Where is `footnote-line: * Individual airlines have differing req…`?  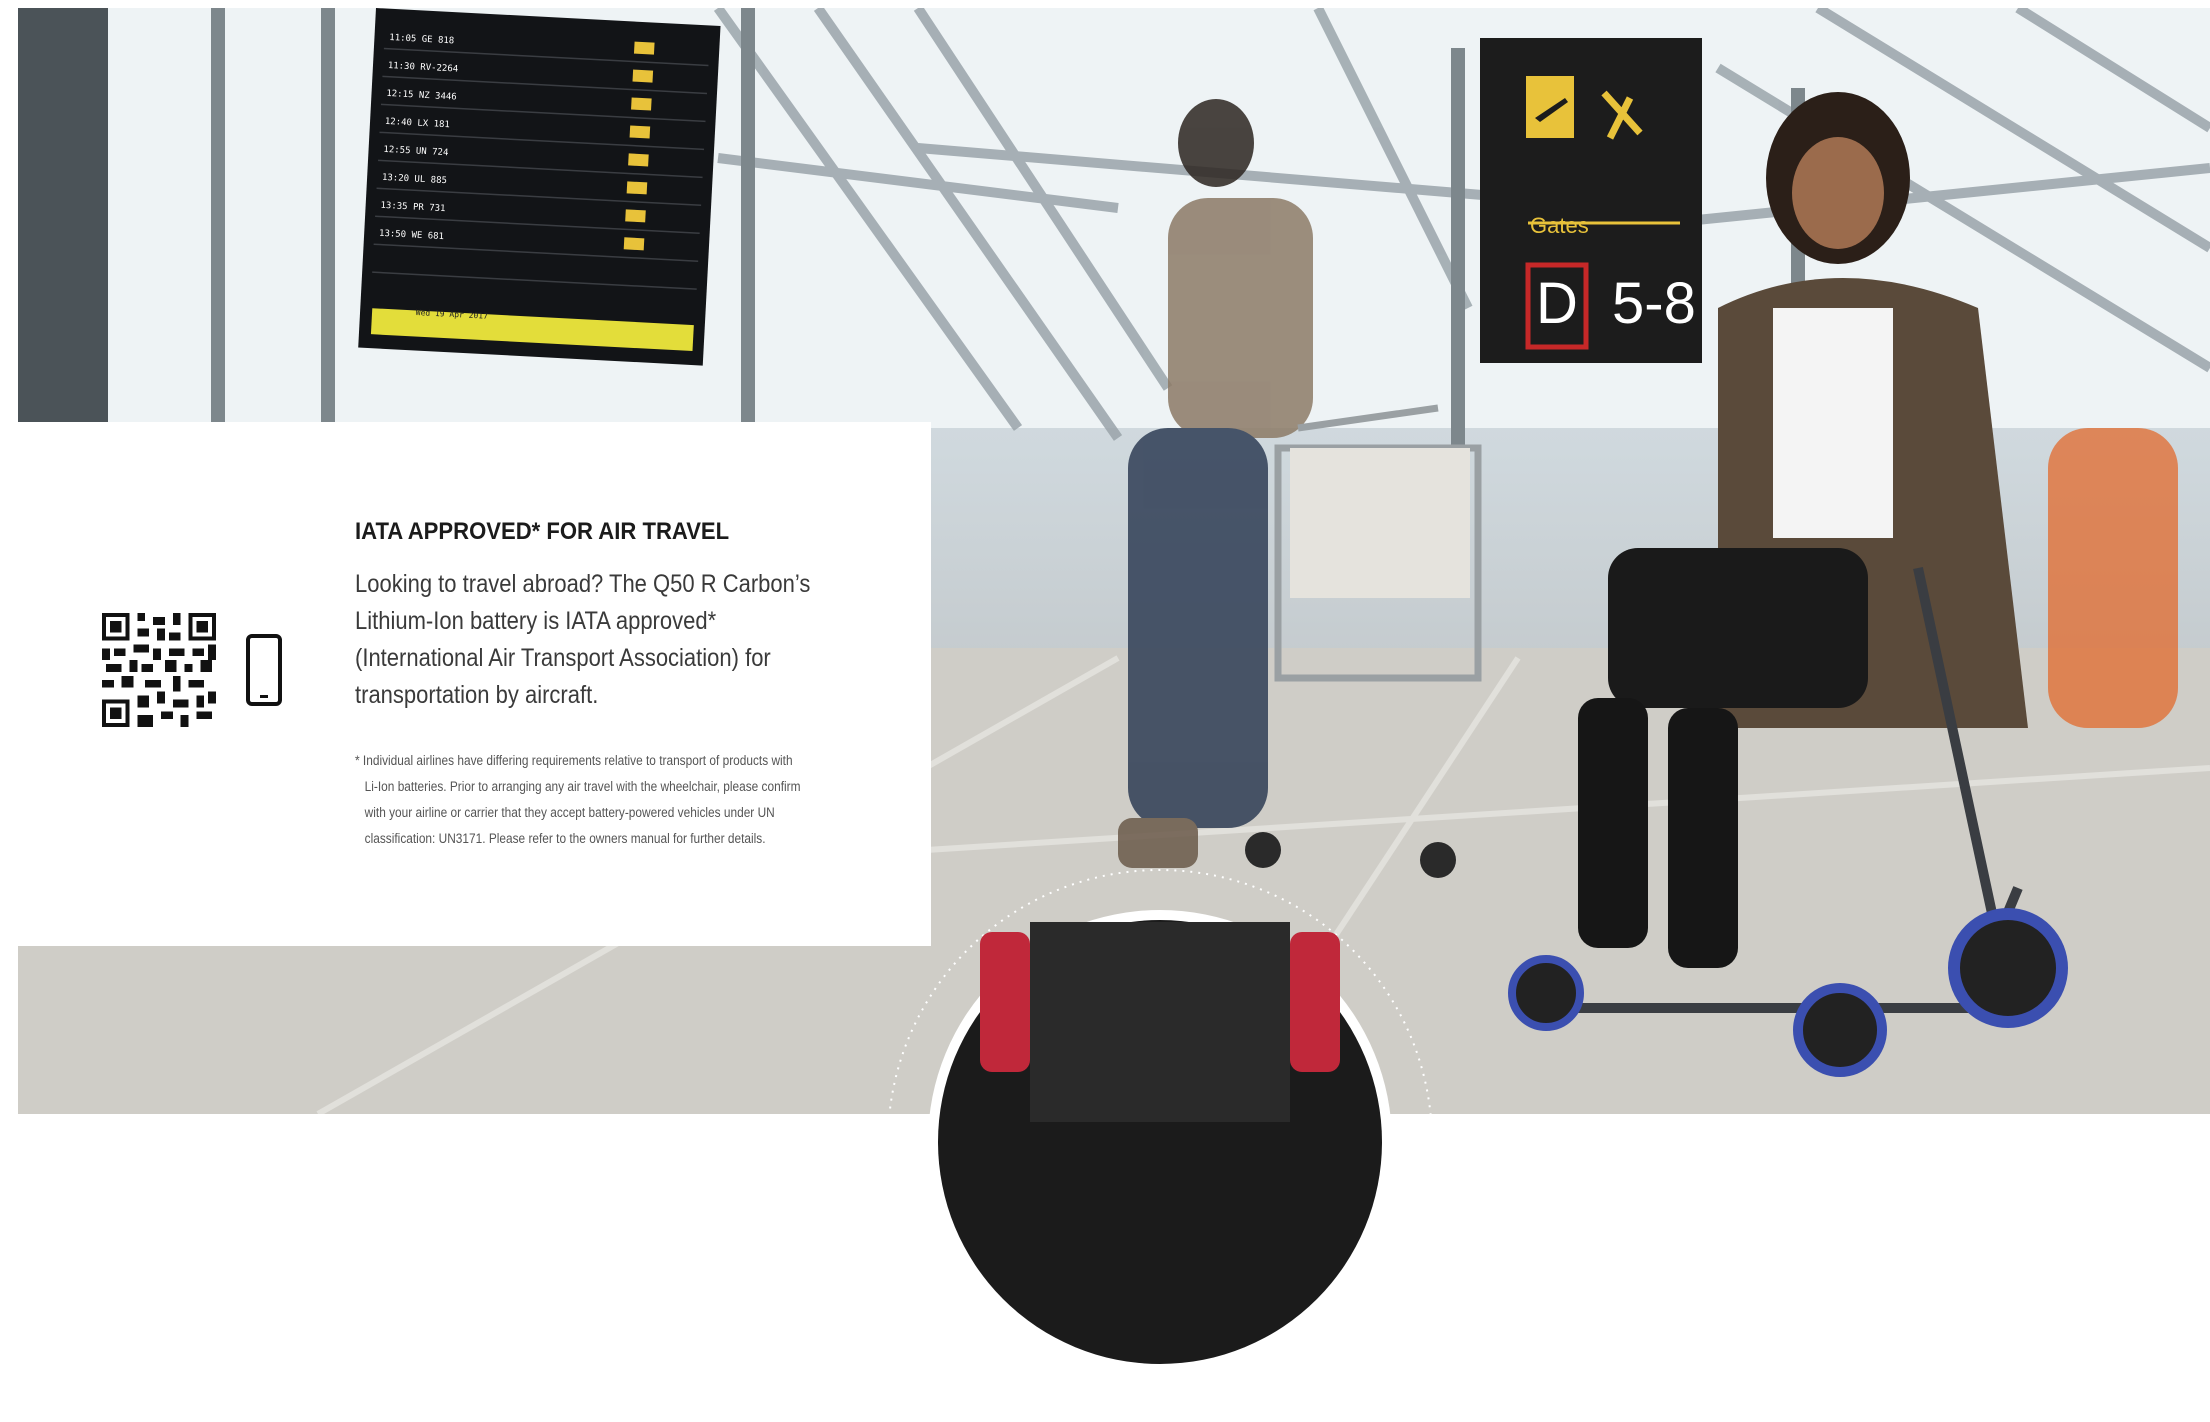
footnote-line: * Individual airlines have differing req… is located at coordinates (574, 760).